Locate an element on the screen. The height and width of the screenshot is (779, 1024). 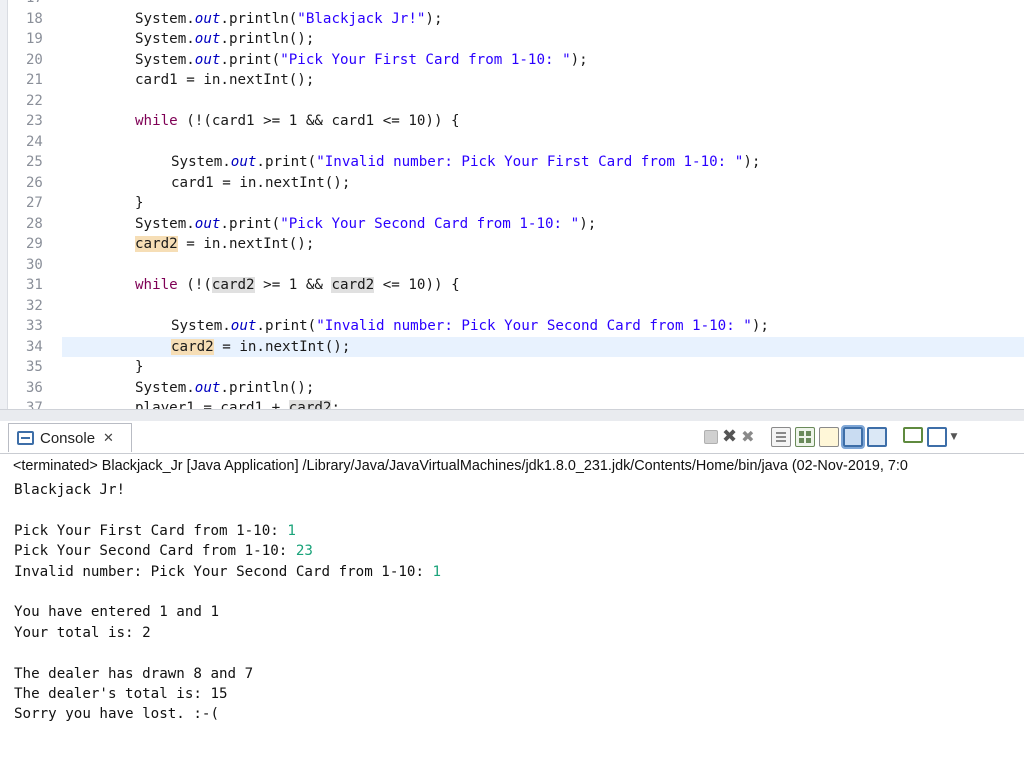
line-number: 18 is located at coordinates (34, 18).